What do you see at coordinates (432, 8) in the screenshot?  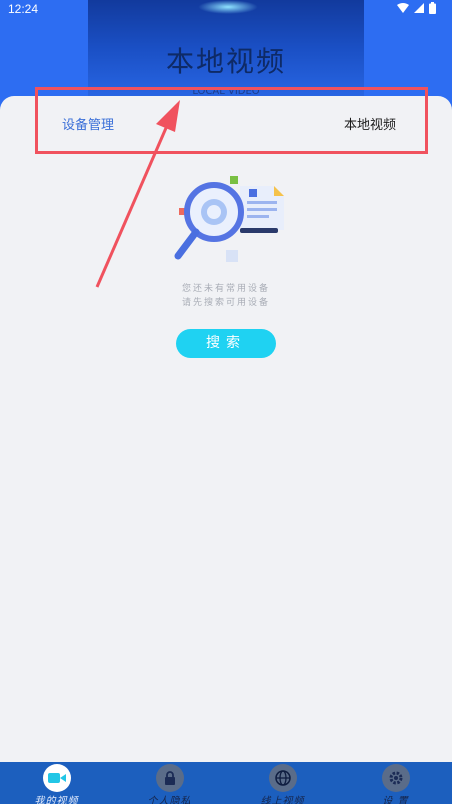 I see `battery-icon` at bounding box center [432, 8].